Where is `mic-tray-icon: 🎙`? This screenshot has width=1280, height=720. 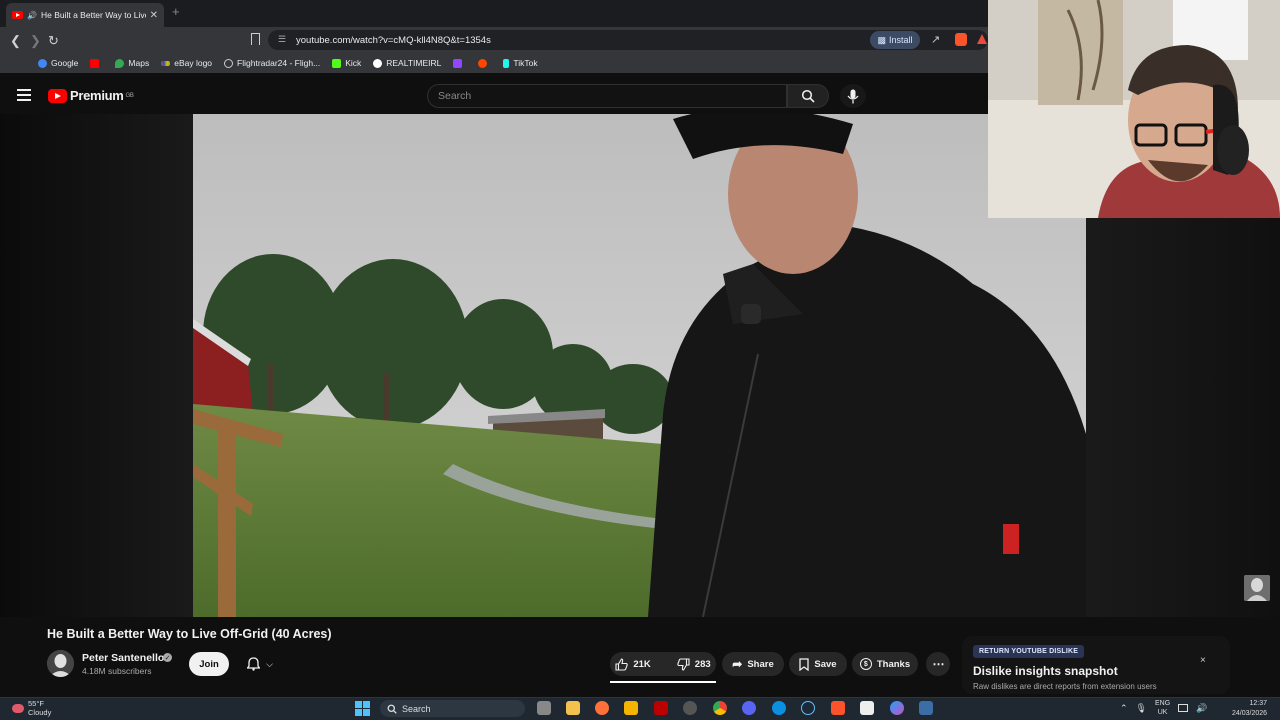 mic-tray-icon: 🎙 is located at coordinates (1141, 708).